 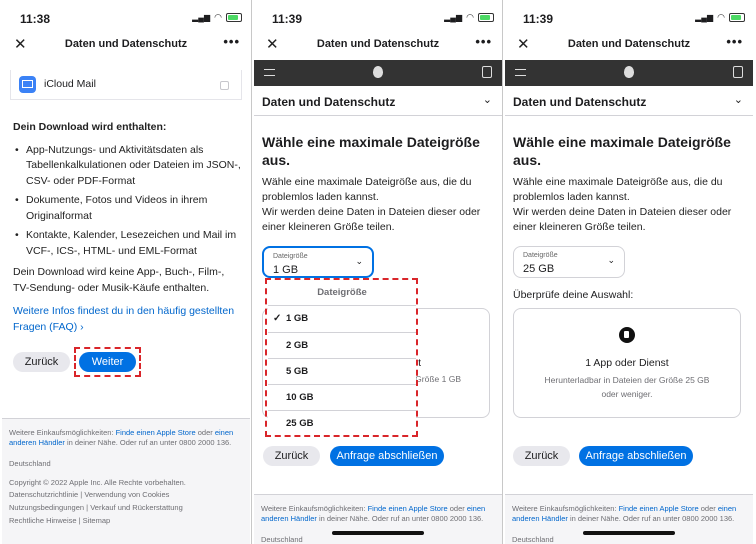 I want to click on select-value: 1 GB, so click(x=286, y=270).